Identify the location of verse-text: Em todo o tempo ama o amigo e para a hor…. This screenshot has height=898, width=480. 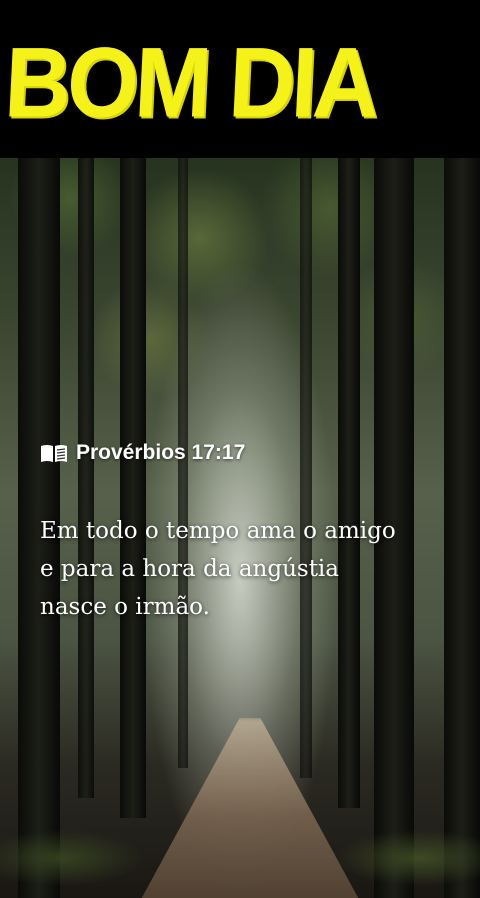
(218, 569).